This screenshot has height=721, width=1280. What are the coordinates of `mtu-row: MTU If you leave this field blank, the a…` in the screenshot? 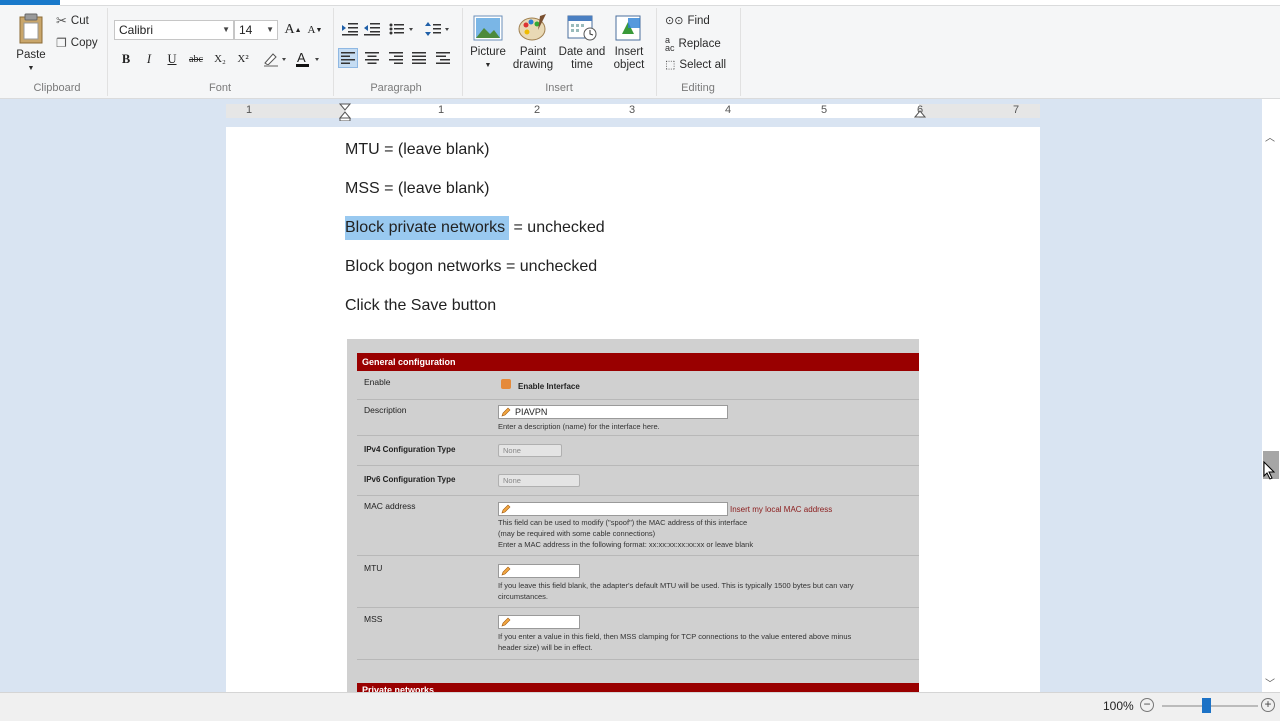 It's located at (638, 581).